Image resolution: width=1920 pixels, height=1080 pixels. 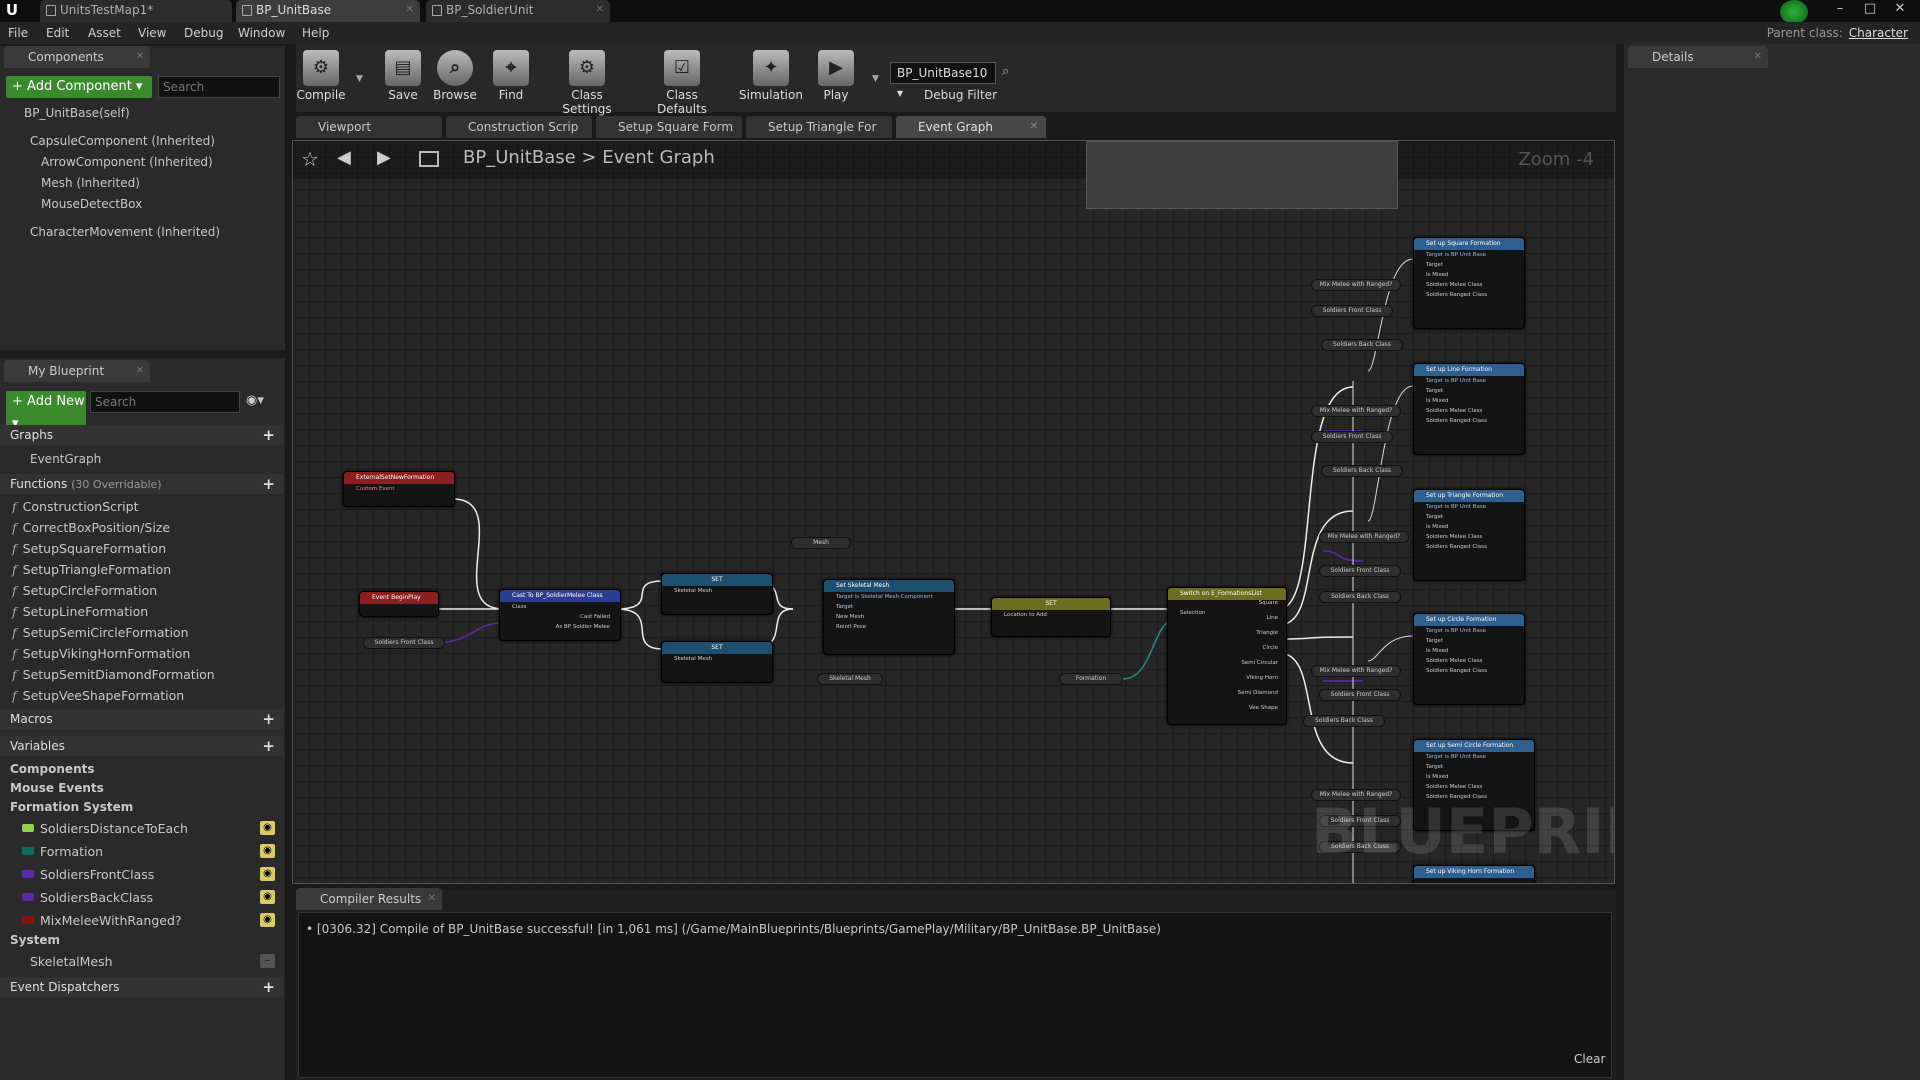 I want to click on play-button: ▶ Play, so click(x=836, y=78).